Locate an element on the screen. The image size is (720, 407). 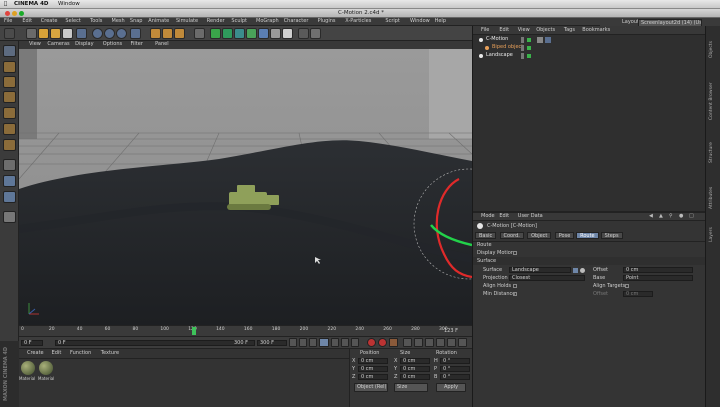
object-menu-objects: Objects is located at coordinates (545, 30).